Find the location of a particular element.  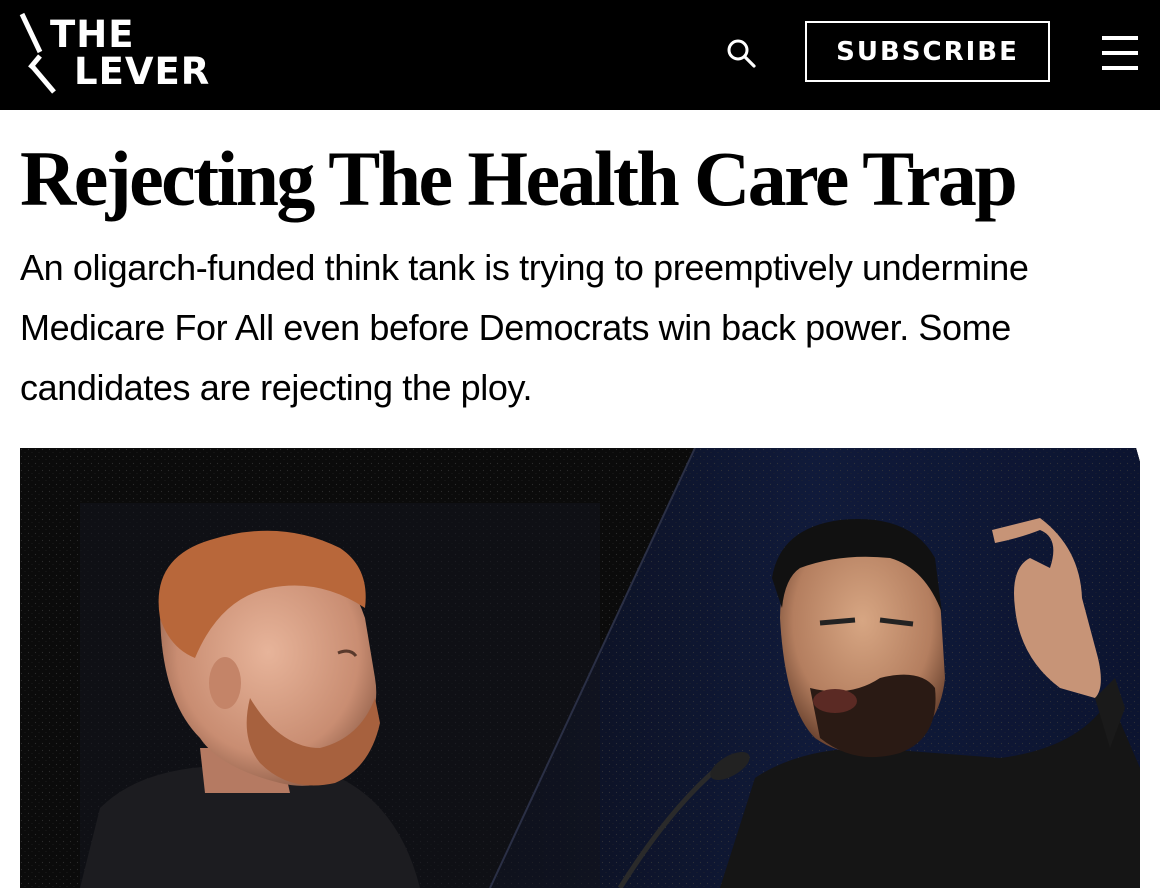

article-headline: Rejecting The Health Care Trap is located at coordinates (519, 178).